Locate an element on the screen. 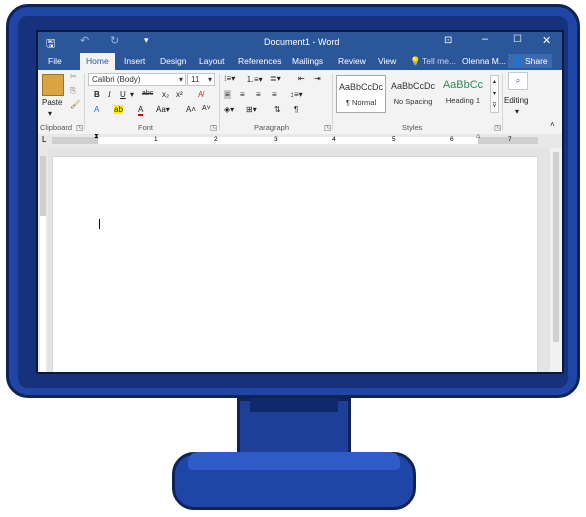 Image resolution: width=586 pixels, height=517 pixels. ruler-tick: 1 is located at coordinates (156, 139).